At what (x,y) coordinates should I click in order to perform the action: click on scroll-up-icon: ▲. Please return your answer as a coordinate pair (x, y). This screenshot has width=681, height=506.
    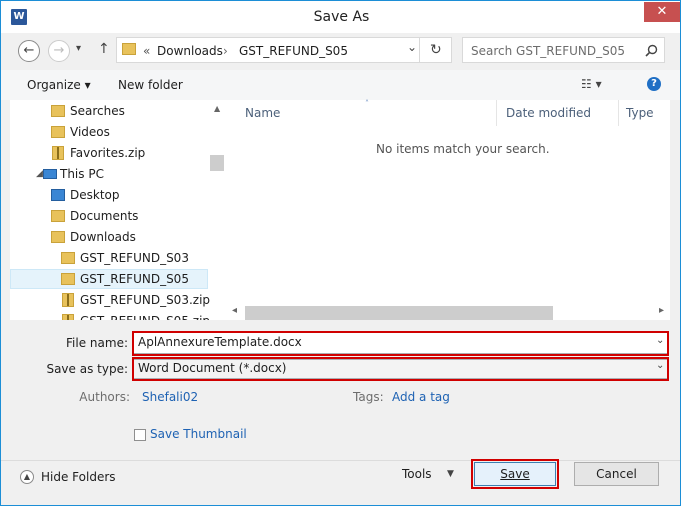
    Looking at the image, I should click on (217, 108).